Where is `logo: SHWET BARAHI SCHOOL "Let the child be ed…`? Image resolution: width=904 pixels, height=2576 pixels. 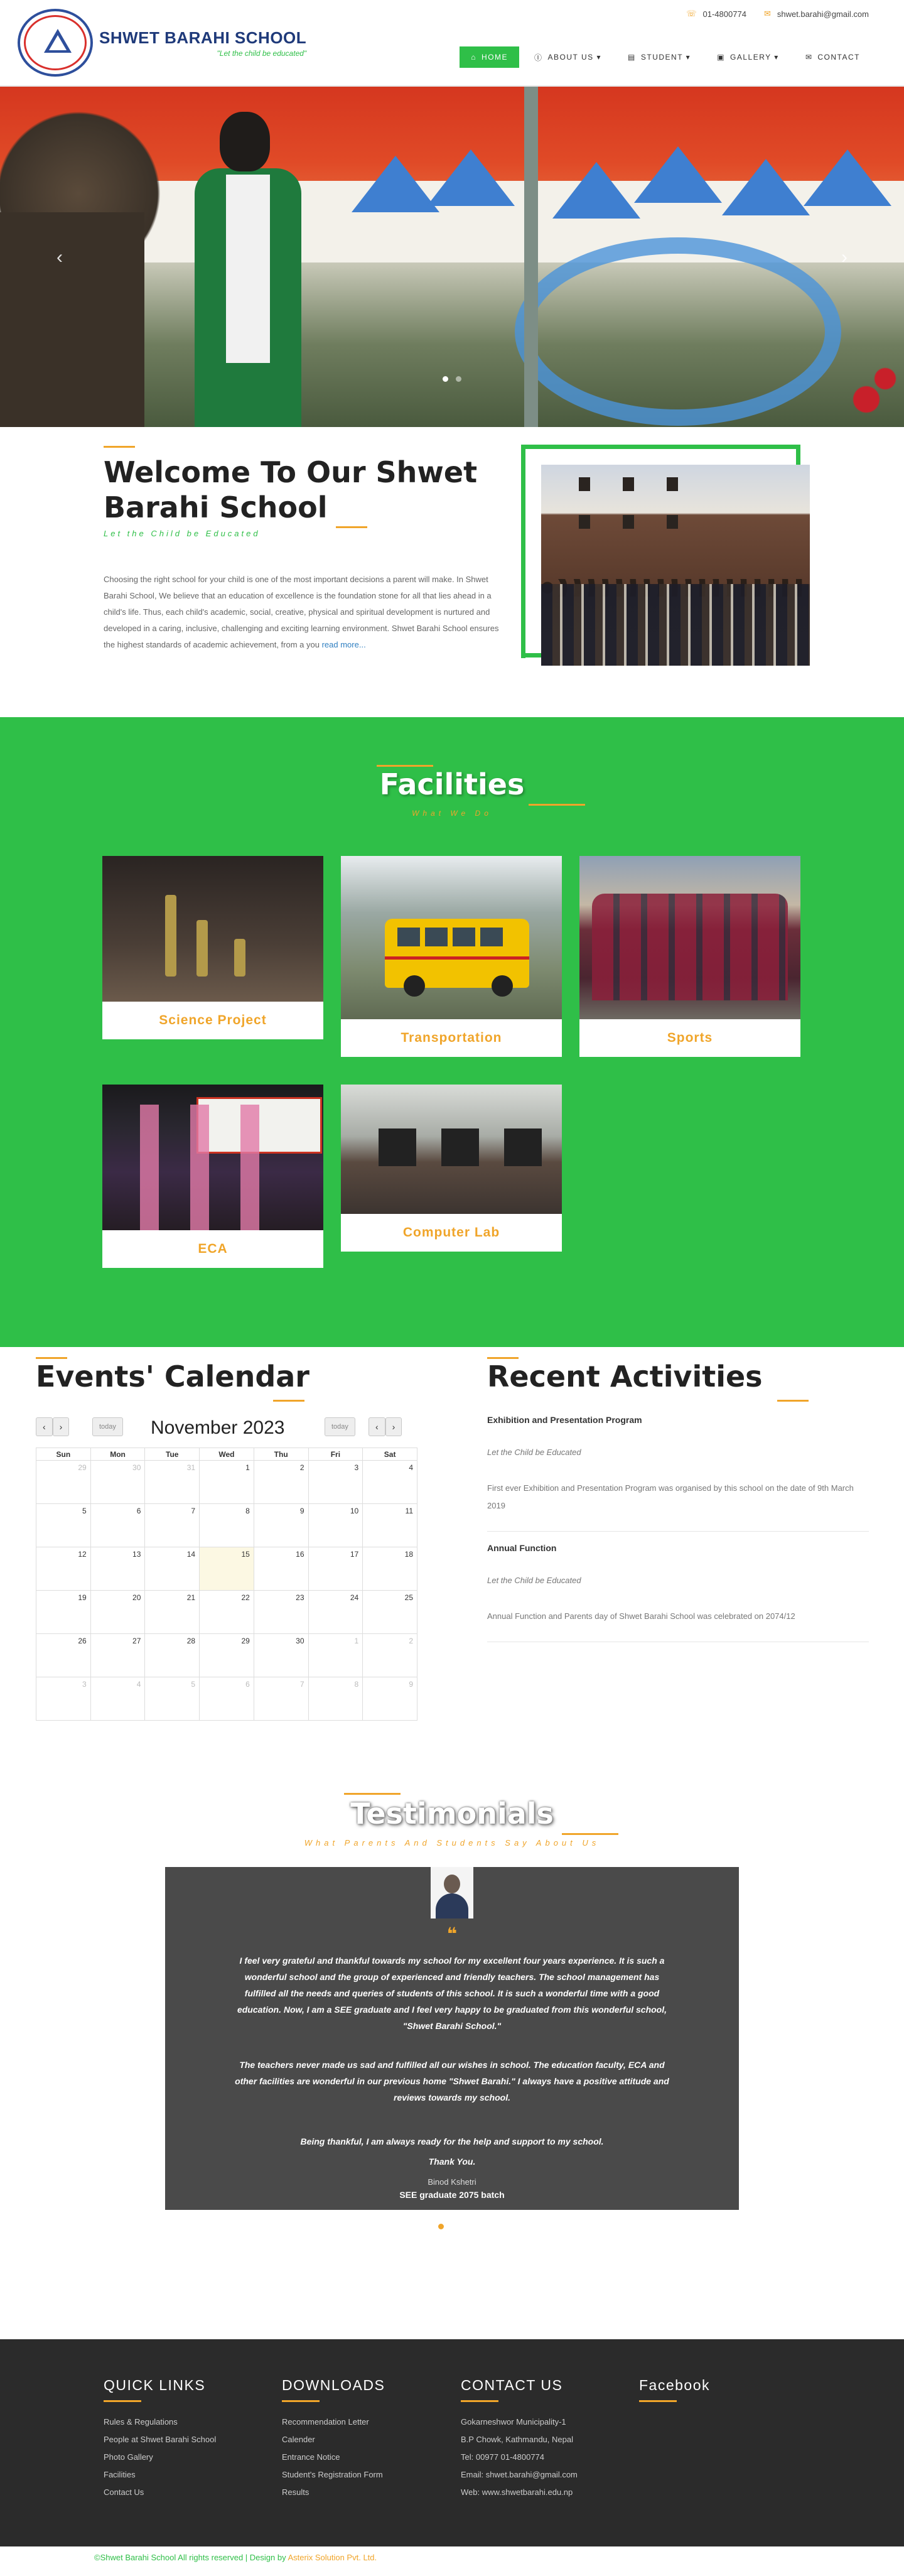
logo: SHWET BARAHI SCHOOL "Let the child be ed… is located at coordinates (162, 43).